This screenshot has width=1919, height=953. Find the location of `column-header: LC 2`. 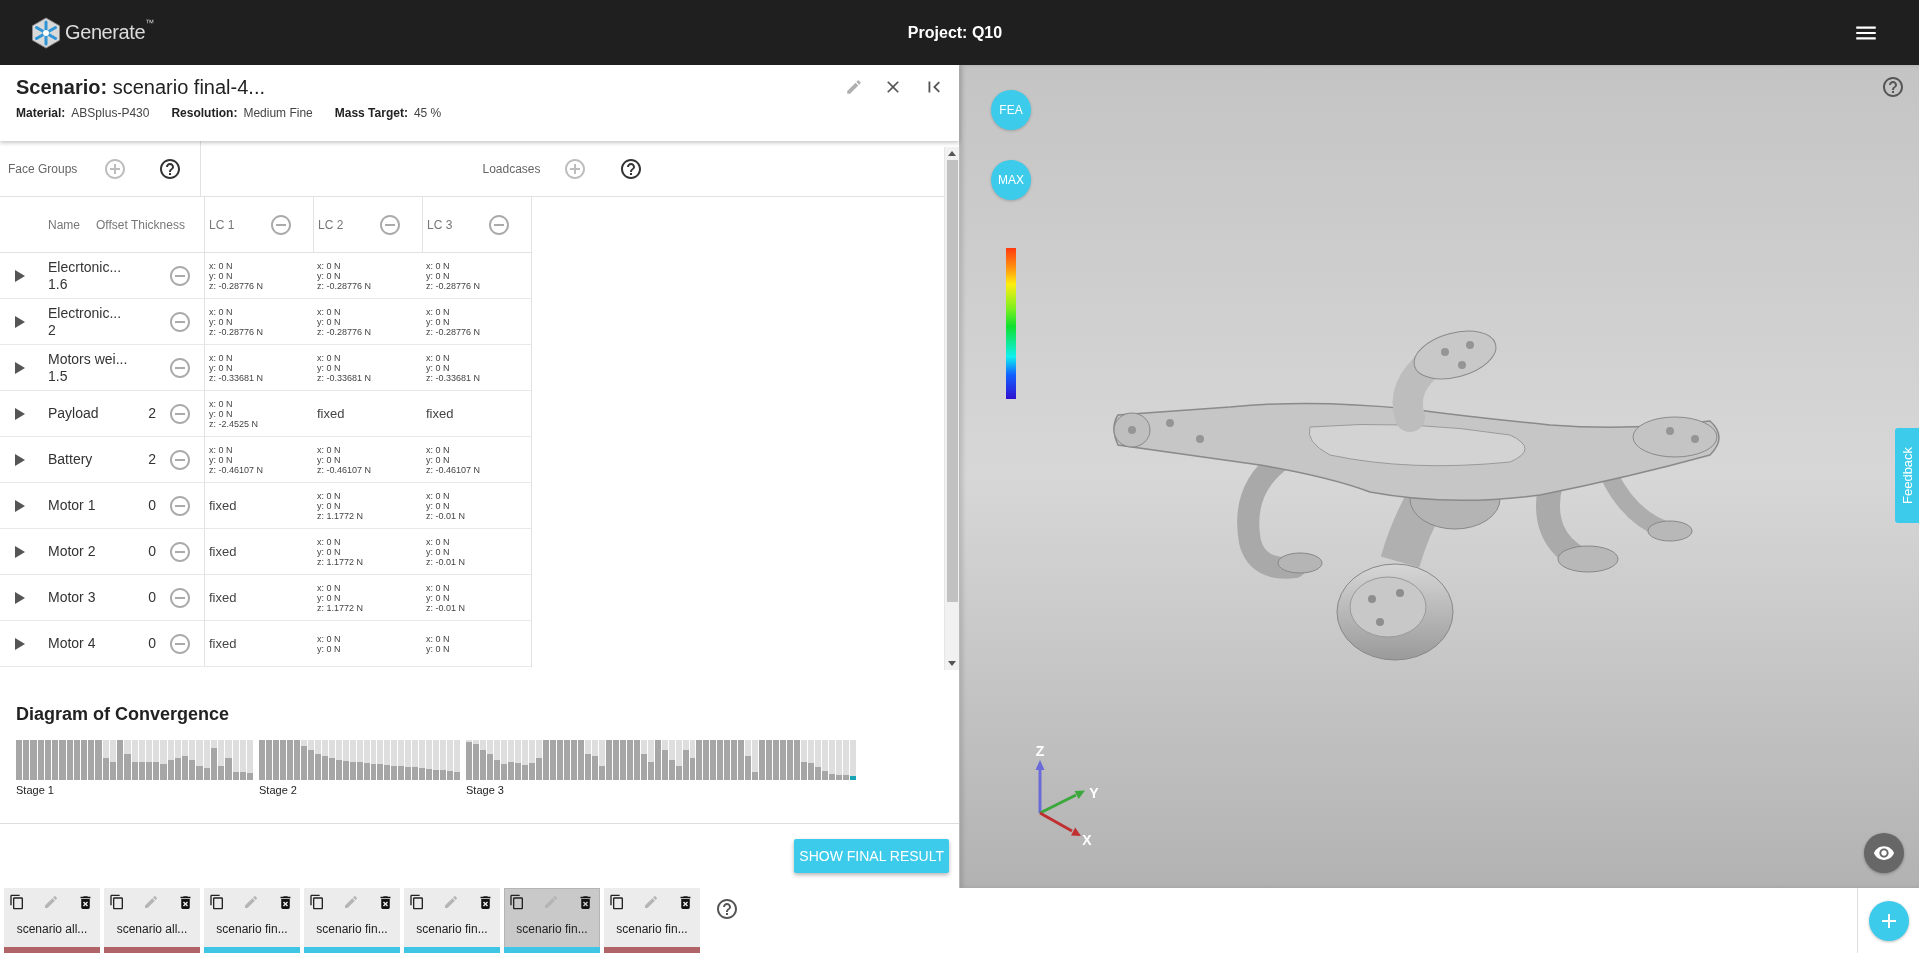

column-header: LC 2 is located at coordinates (331, 224).